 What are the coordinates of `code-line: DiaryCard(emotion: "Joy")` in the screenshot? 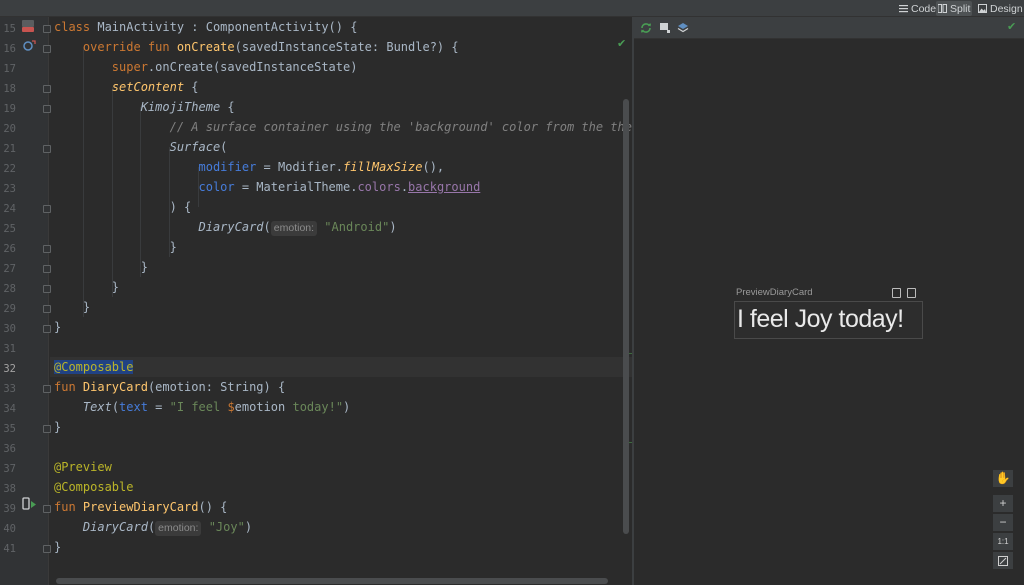 It's located at (167, 528).